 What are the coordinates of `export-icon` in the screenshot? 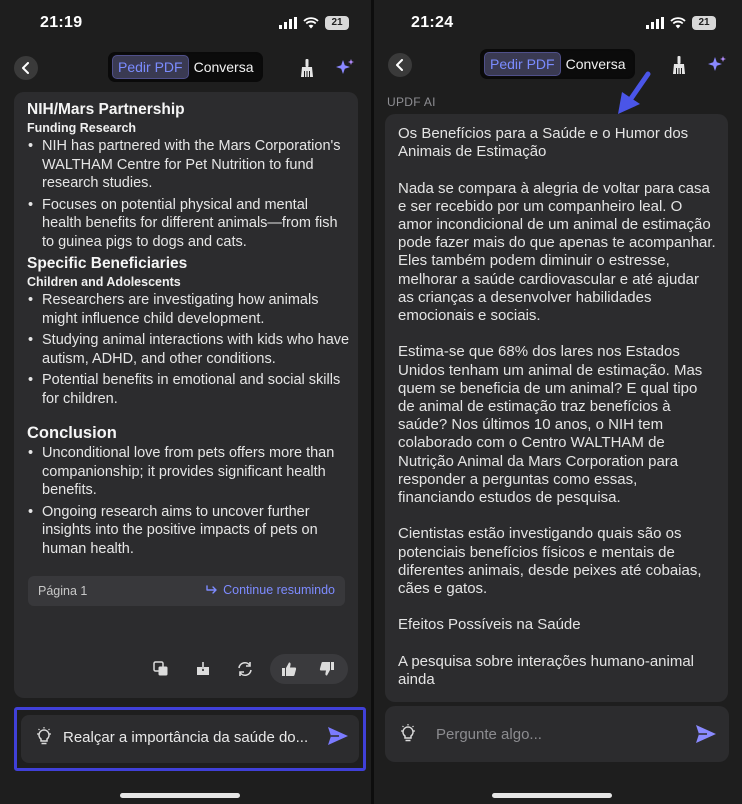 It's located at (203, 669).